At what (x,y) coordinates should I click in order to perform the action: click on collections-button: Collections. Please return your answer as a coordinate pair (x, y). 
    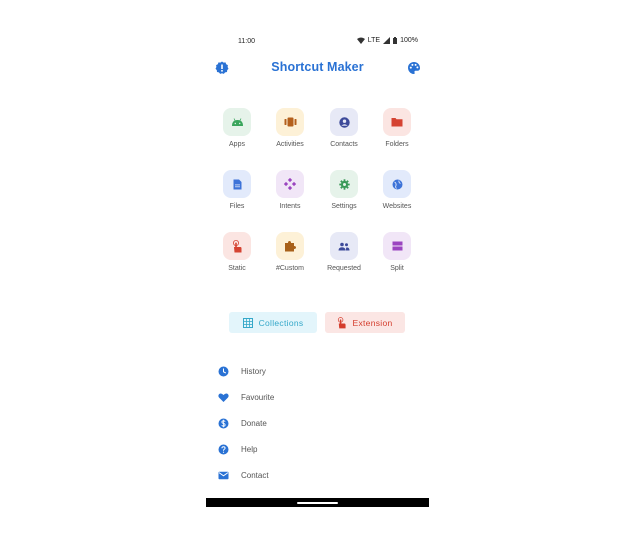
    Looking at the image, I should click on (273, 322).